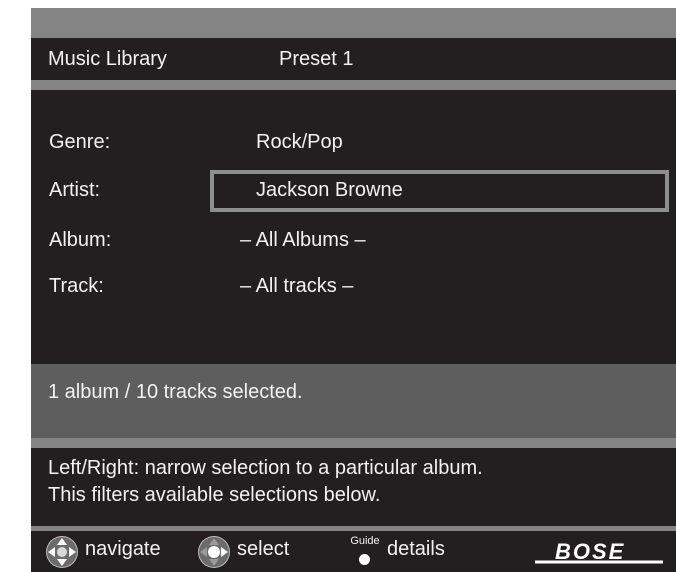 The width and height of the screenshot is (676, 572). Describe the element at coordinates (75, 190) in the screenshot. I see `artist-label: Artist:` at that location.